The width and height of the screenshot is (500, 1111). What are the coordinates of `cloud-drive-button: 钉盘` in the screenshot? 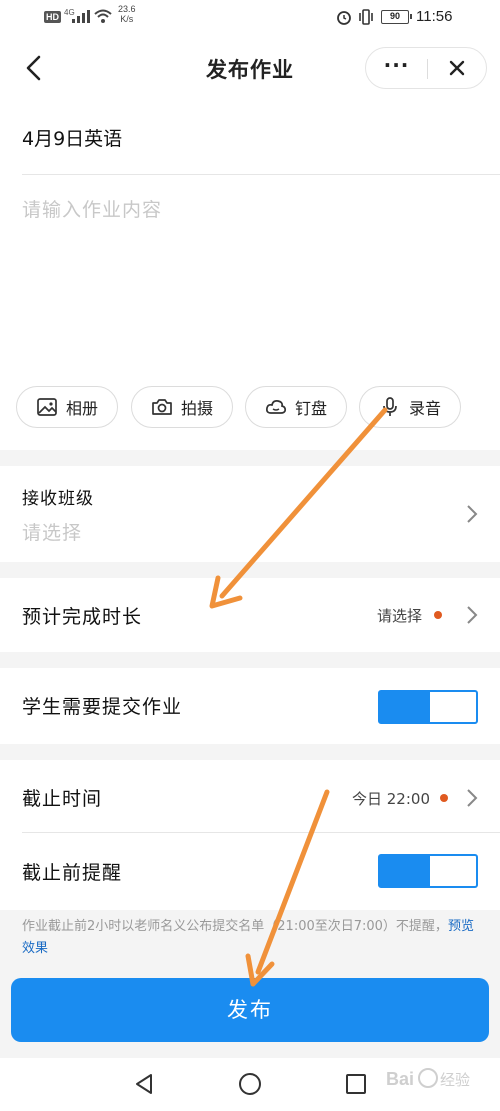 It's located at (296, 407).